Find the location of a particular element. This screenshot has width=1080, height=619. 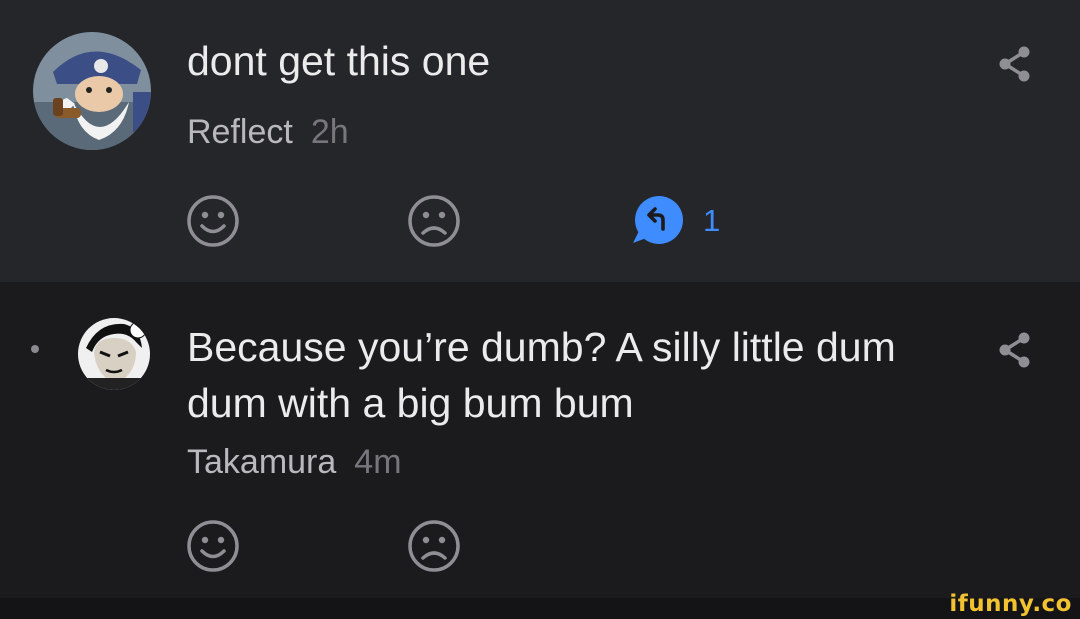

reply-bubble-icon is located at coordinates (658, 220).